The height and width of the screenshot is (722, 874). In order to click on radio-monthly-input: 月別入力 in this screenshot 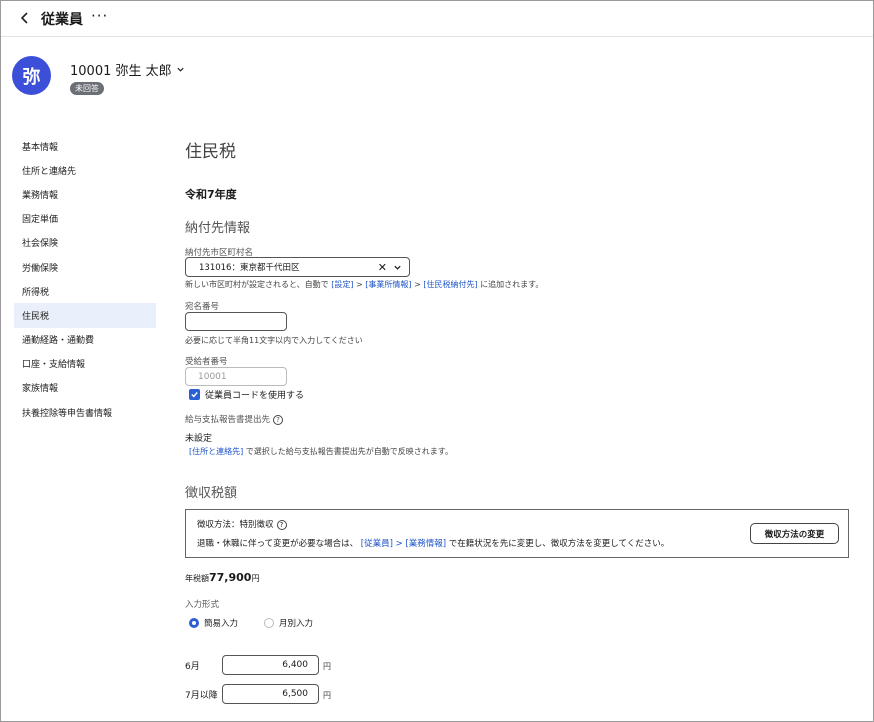, I will do `click(288, 623)`.